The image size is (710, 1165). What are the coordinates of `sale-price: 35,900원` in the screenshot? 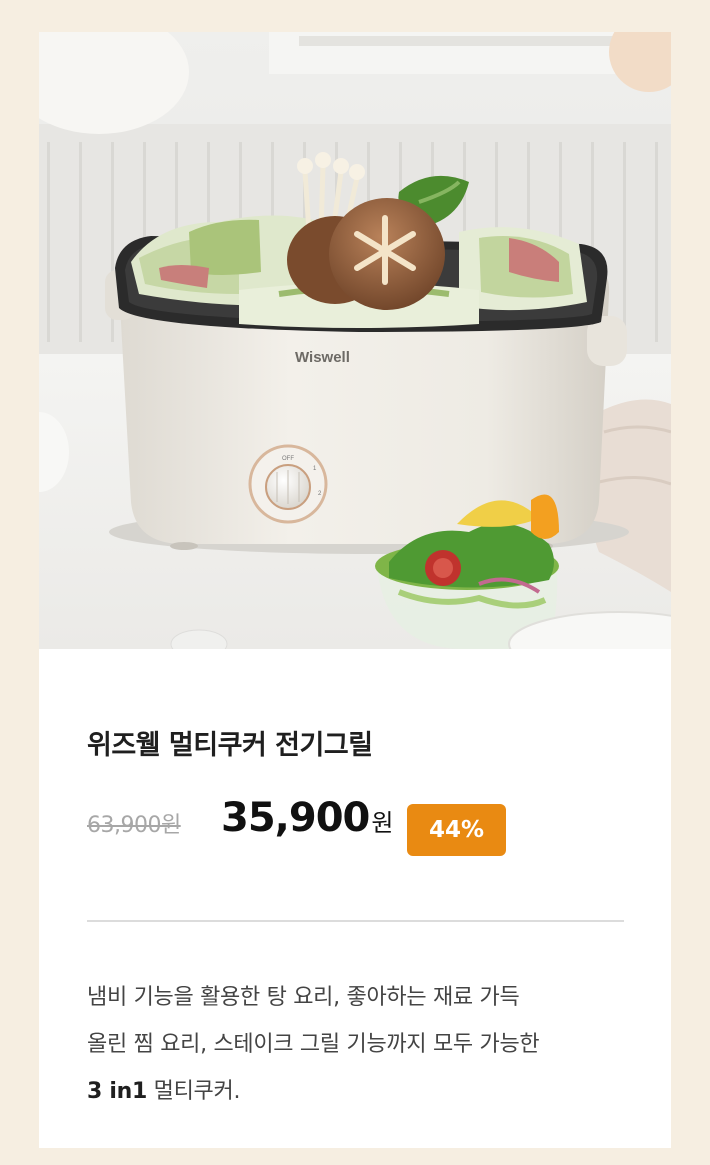 It's located at (307, 818).